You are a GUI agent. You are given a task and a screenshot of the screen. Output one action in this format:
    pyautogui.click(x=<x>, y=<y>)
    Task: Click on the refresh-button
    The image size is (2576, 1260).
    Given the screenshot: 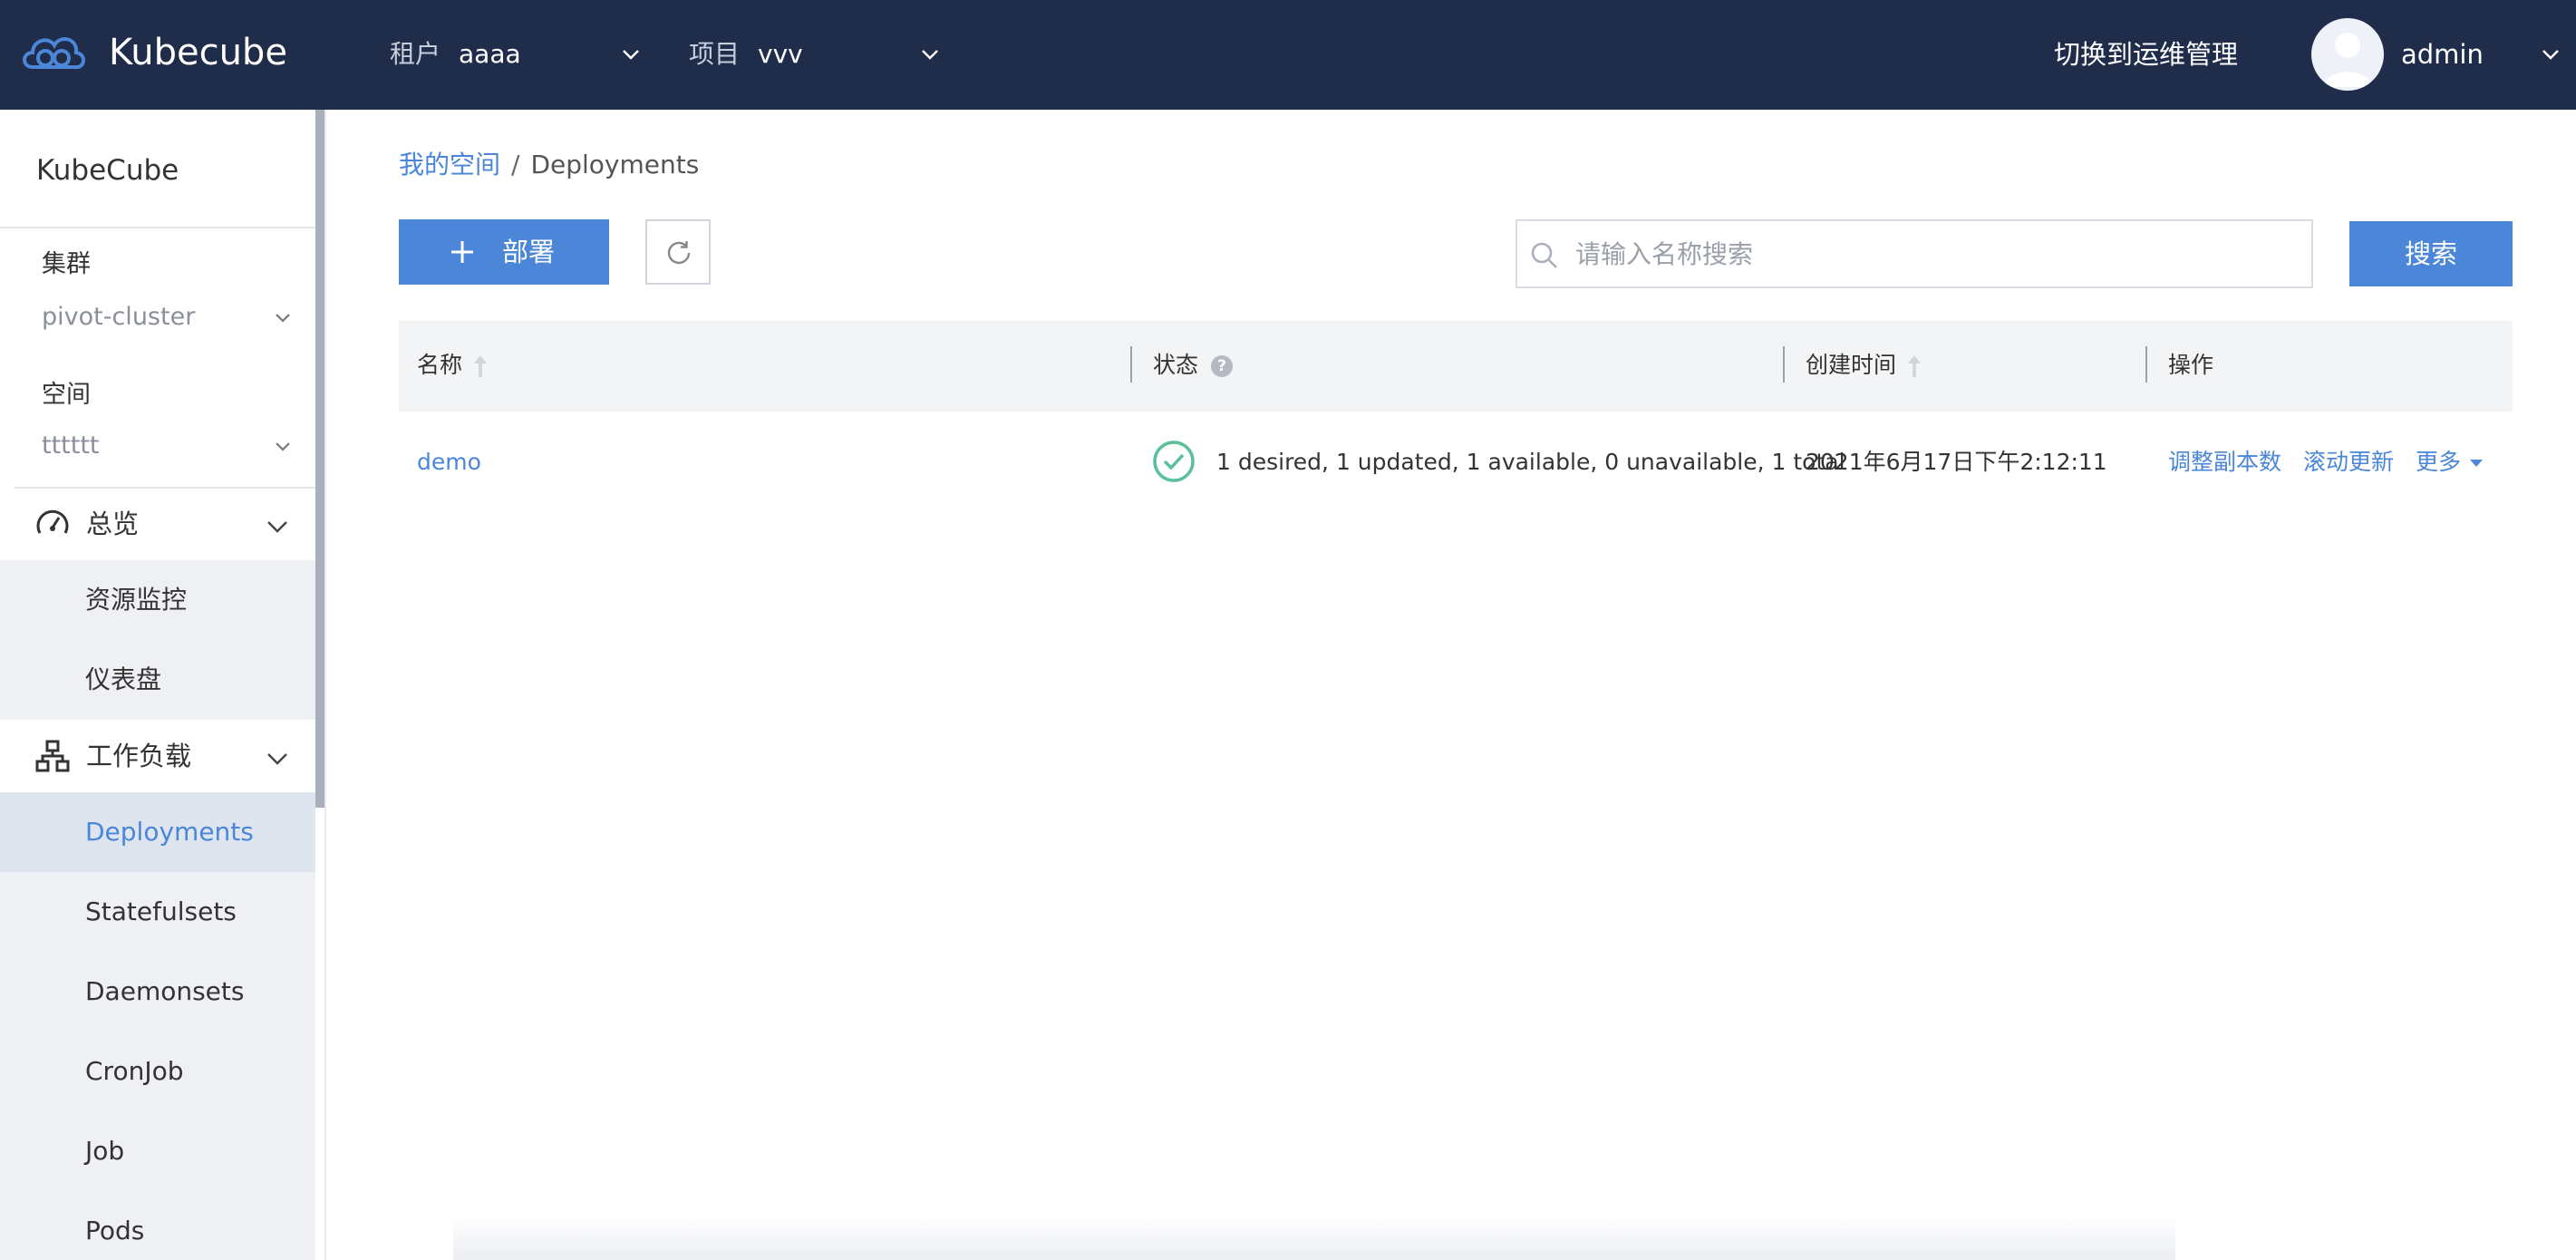 What is the action you would take?
    pyautogui.click(x=678, y=252)
    